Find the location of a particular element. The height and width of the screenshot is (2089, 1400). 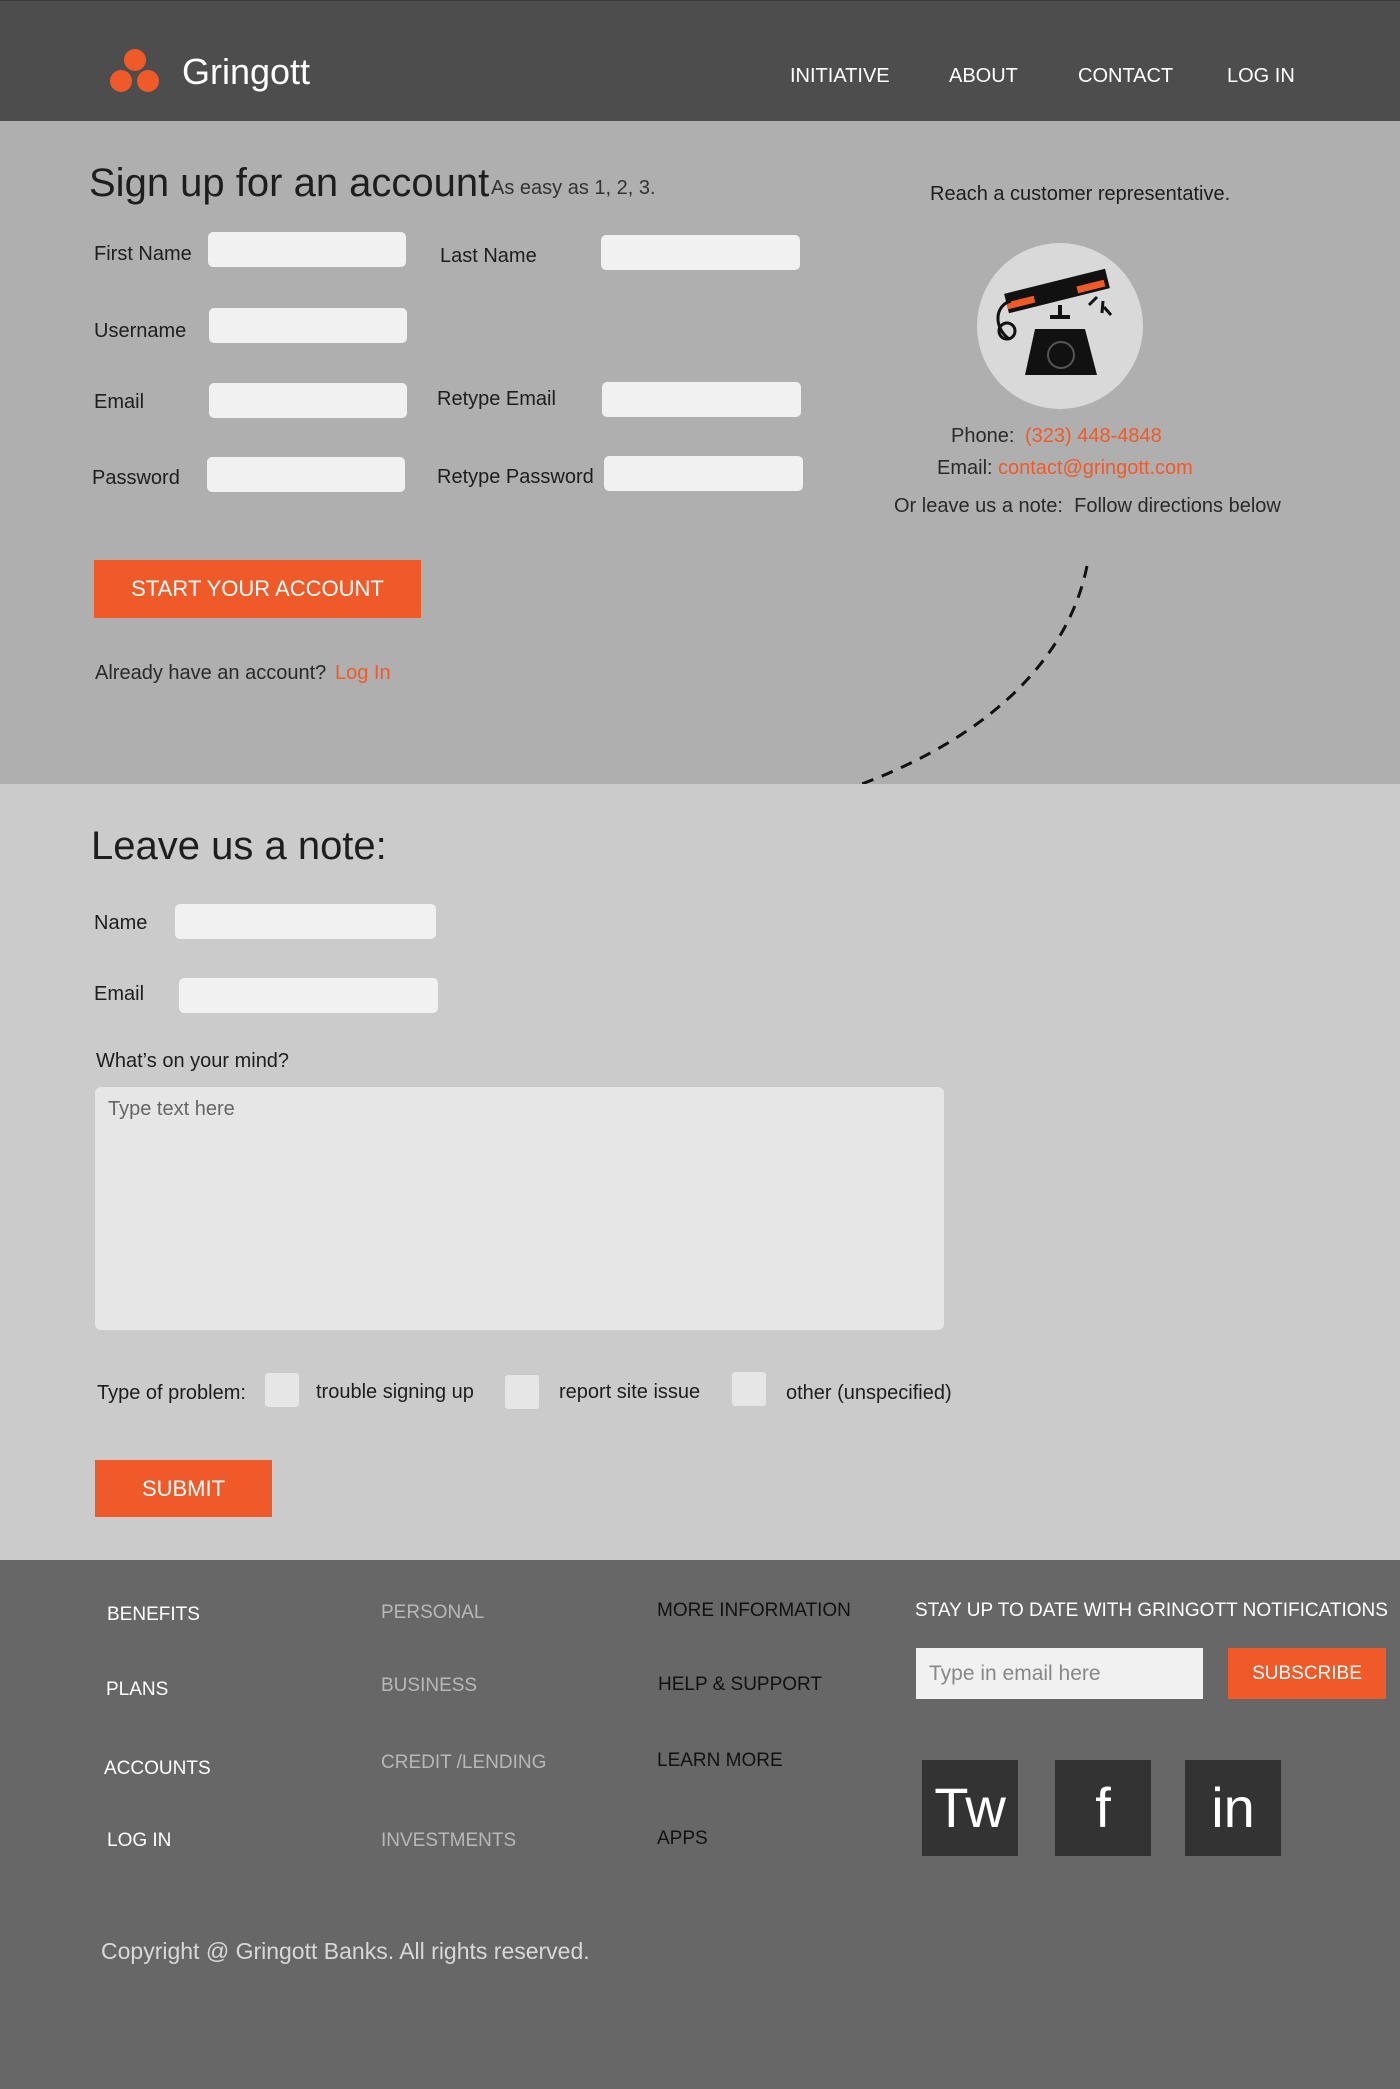

message-textarea: Type text here is located at coordinates (519, 1208).